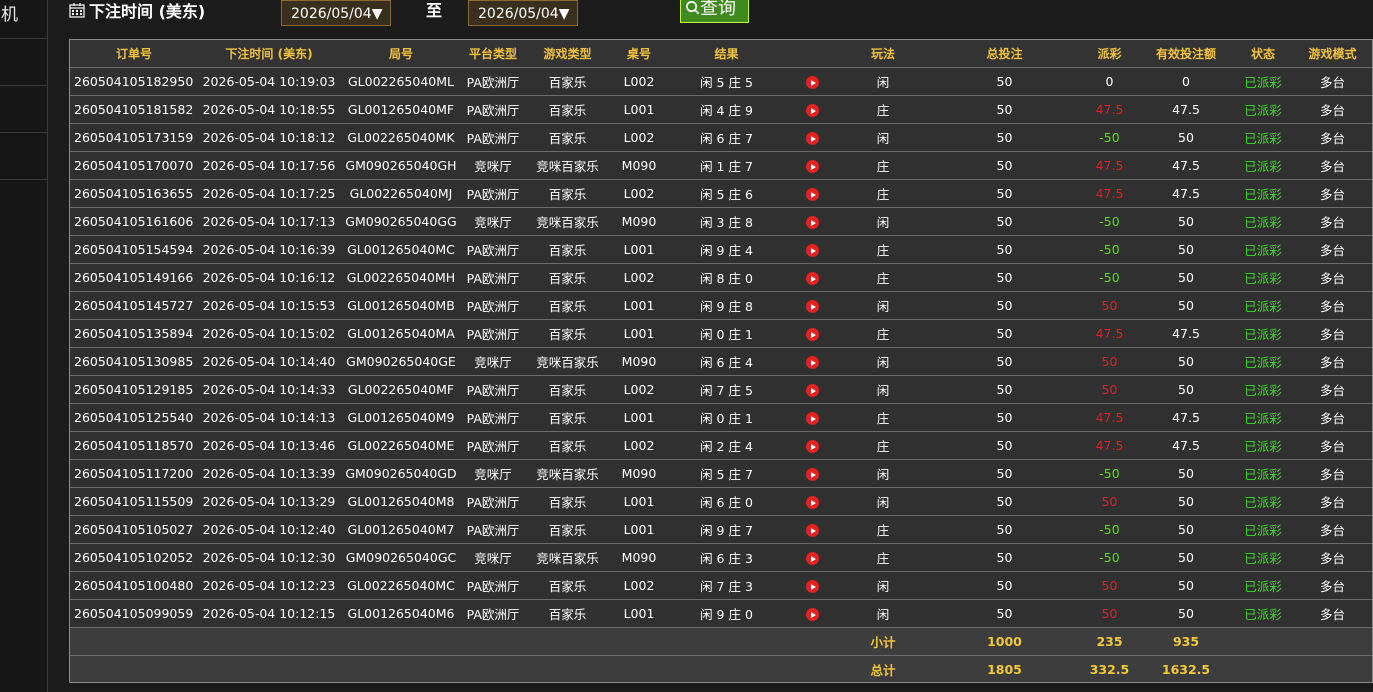 The height and width of the screenshot is (692, 1373). Describe the element at coordinates (134, 81) in the screenshot. I see `order-id-cell: 260504105182950` at that location.